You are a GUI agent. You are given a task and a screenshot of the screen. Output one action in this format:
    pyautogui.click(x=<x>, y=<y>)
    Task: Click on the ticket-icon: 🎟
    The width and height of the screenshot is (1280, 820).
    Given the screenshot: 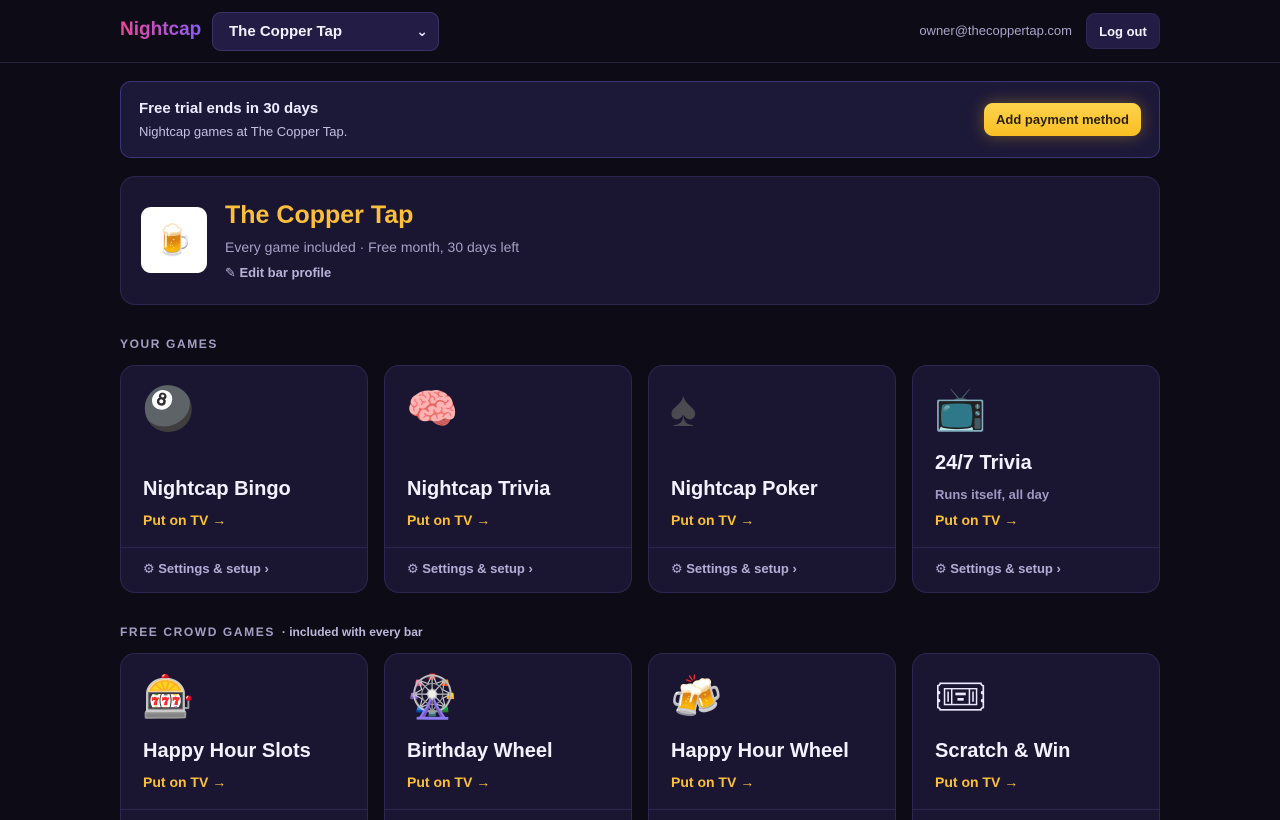 What is the action you would take?
    pyautogui.click(x=961, y=696)
    